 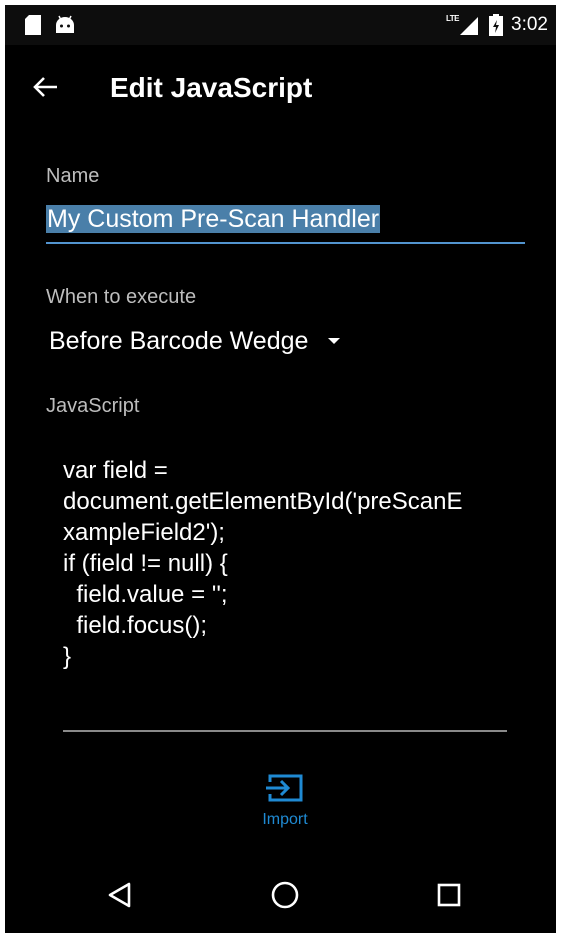 I want to click on navigation-bar, so click(x=280, y=895).